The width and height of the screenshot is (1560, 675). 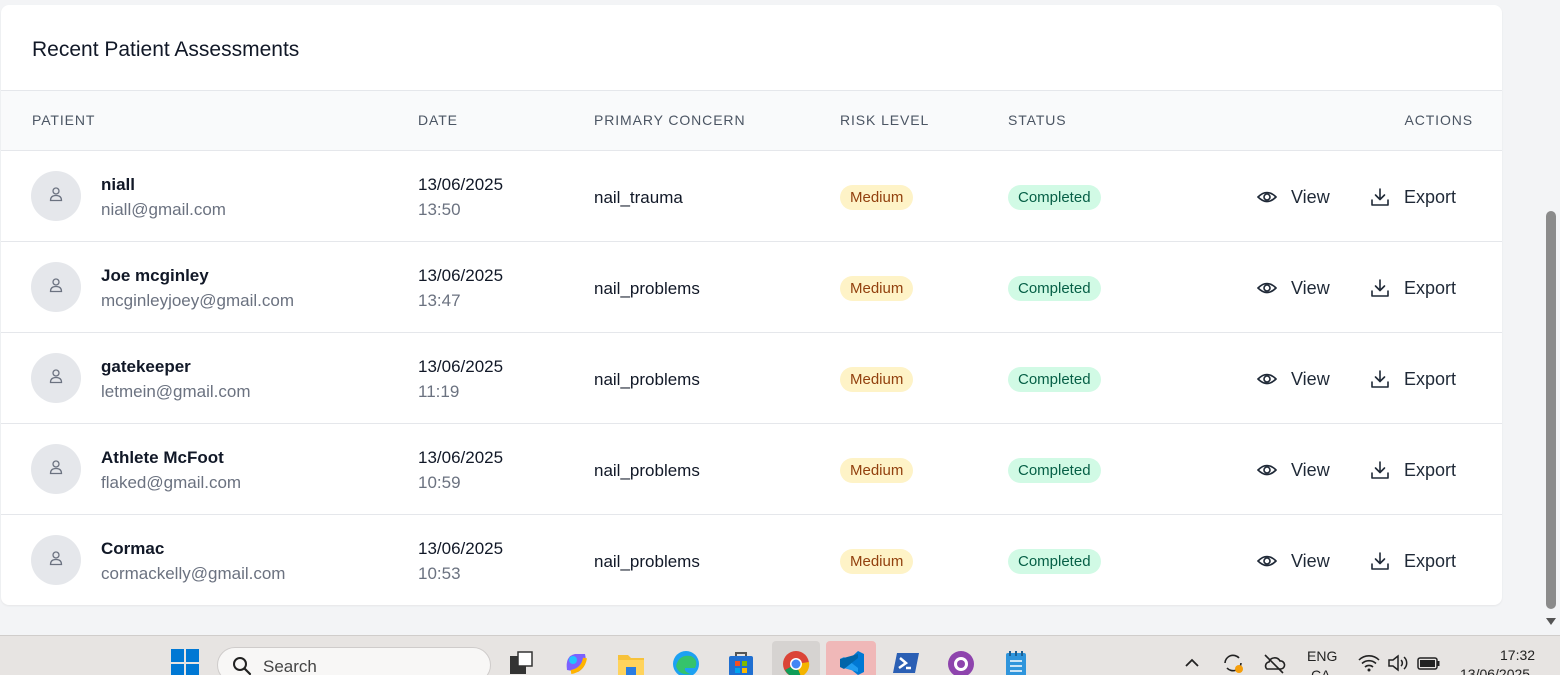 I want to click on sync-icon, so click(x=1233, y=661).